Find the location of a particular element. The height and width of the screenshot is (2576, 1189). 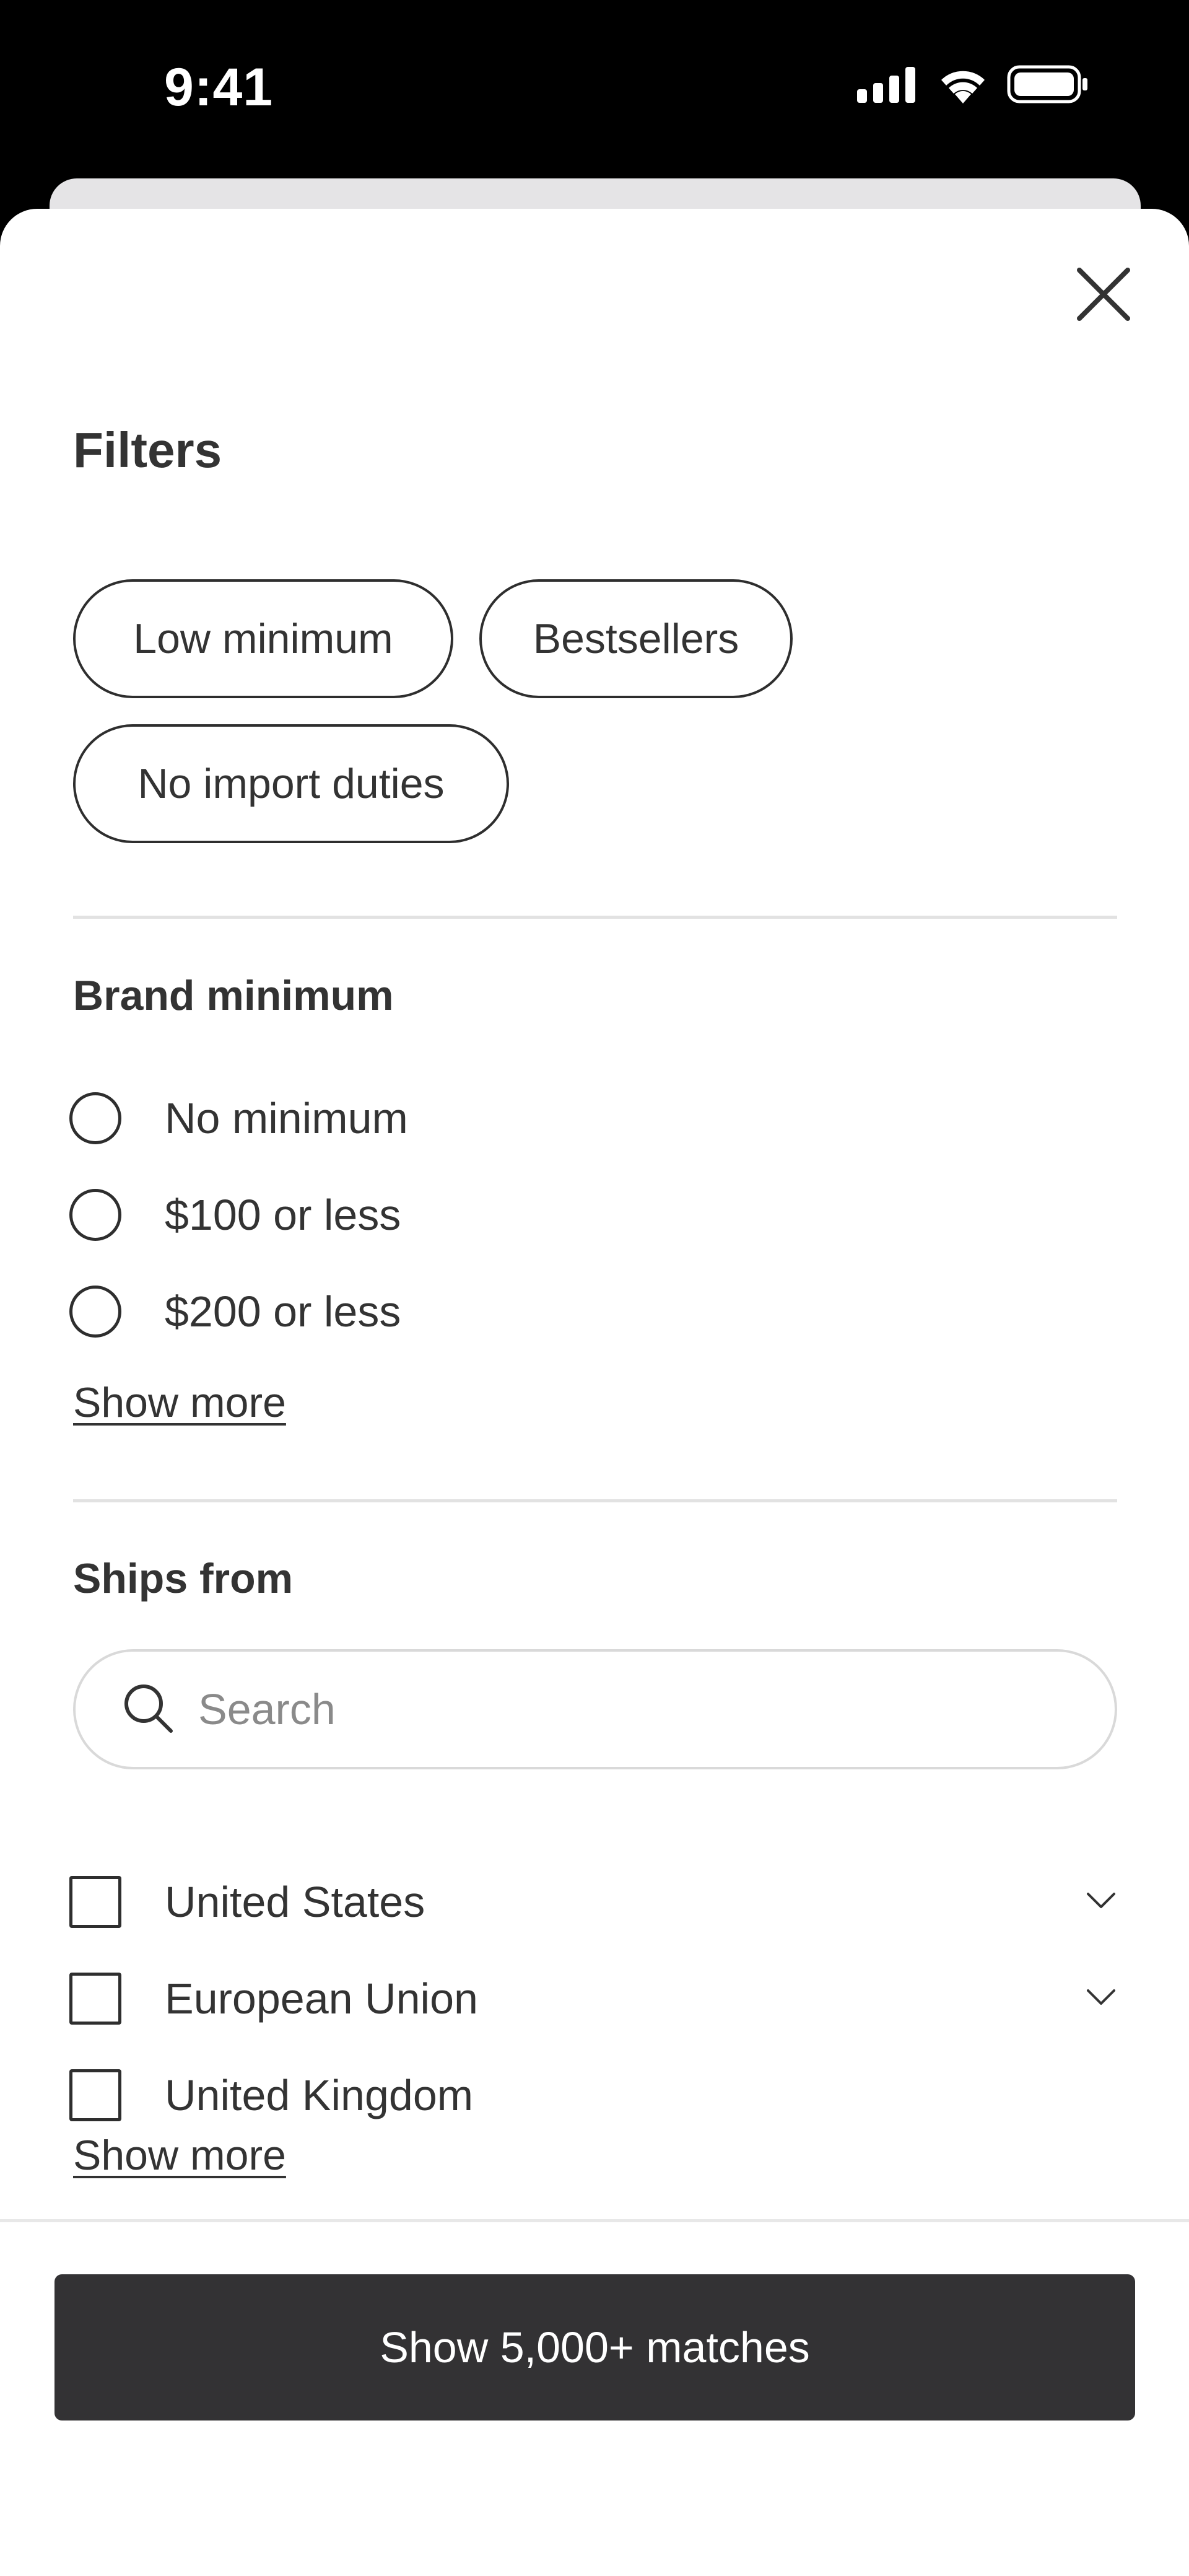

close-icon is located at coordinates (1103, 295).